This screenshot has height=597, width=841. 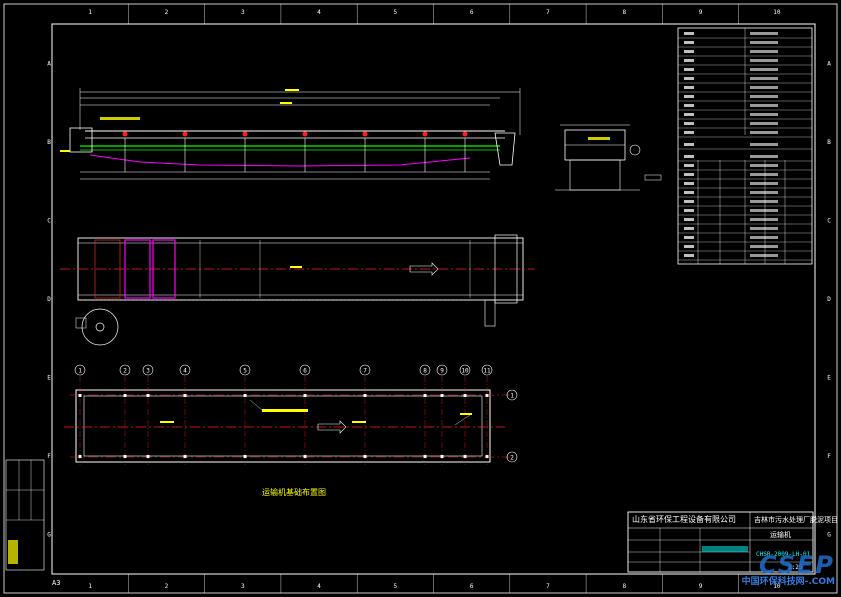 I want to click on grid-letter-right: D, so click(x=829, y=299).